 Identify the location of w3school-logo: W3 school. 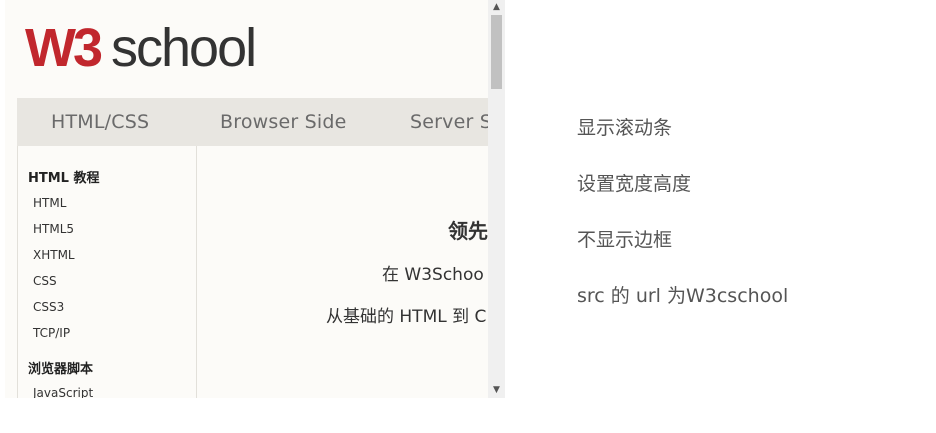
(160, 46).